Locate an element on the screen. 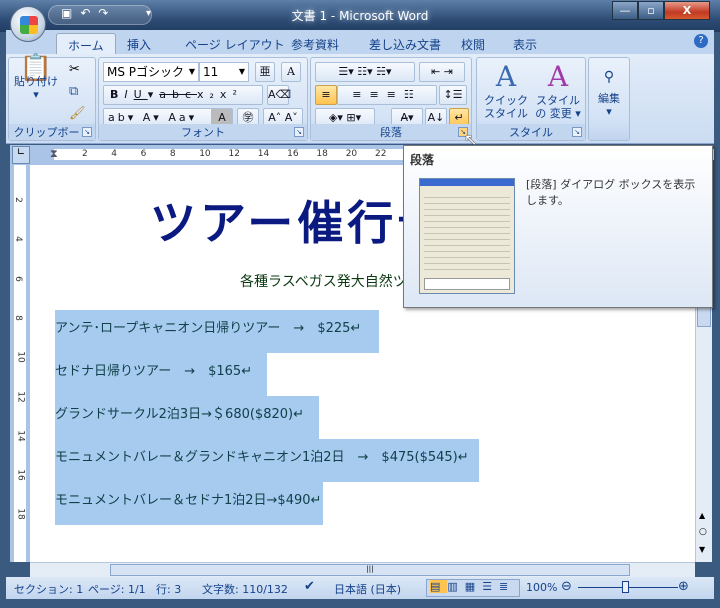 Image resolution: width=720 pixels, height=608 pixels. document-line: アンテ･ロープキャニオン日帰りツアー → $225↵ is located at coordinates (208, 328).